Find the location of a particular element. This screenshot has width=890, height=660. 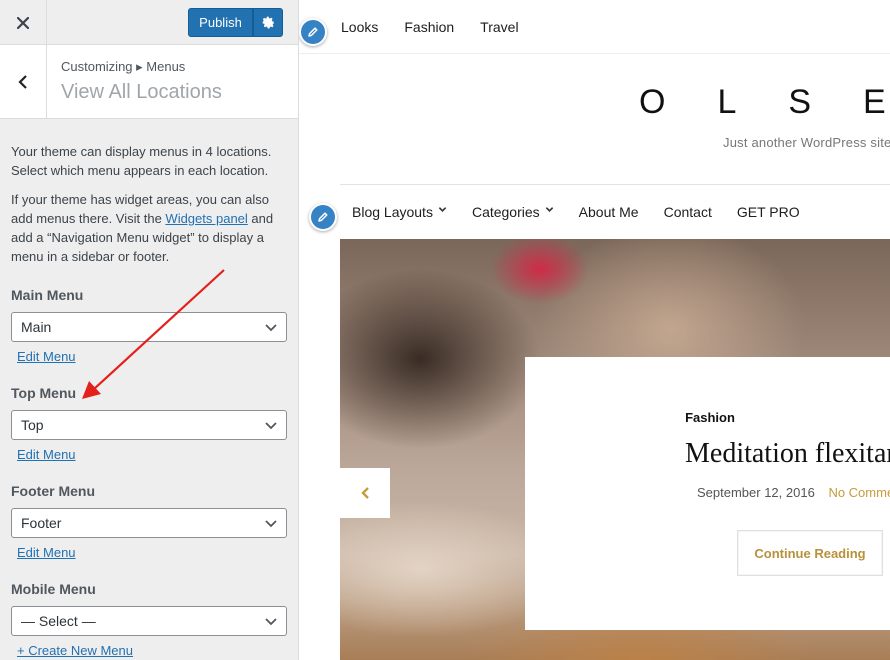

main-menu-item-contact: Contact is located at coordinates (688, 212).